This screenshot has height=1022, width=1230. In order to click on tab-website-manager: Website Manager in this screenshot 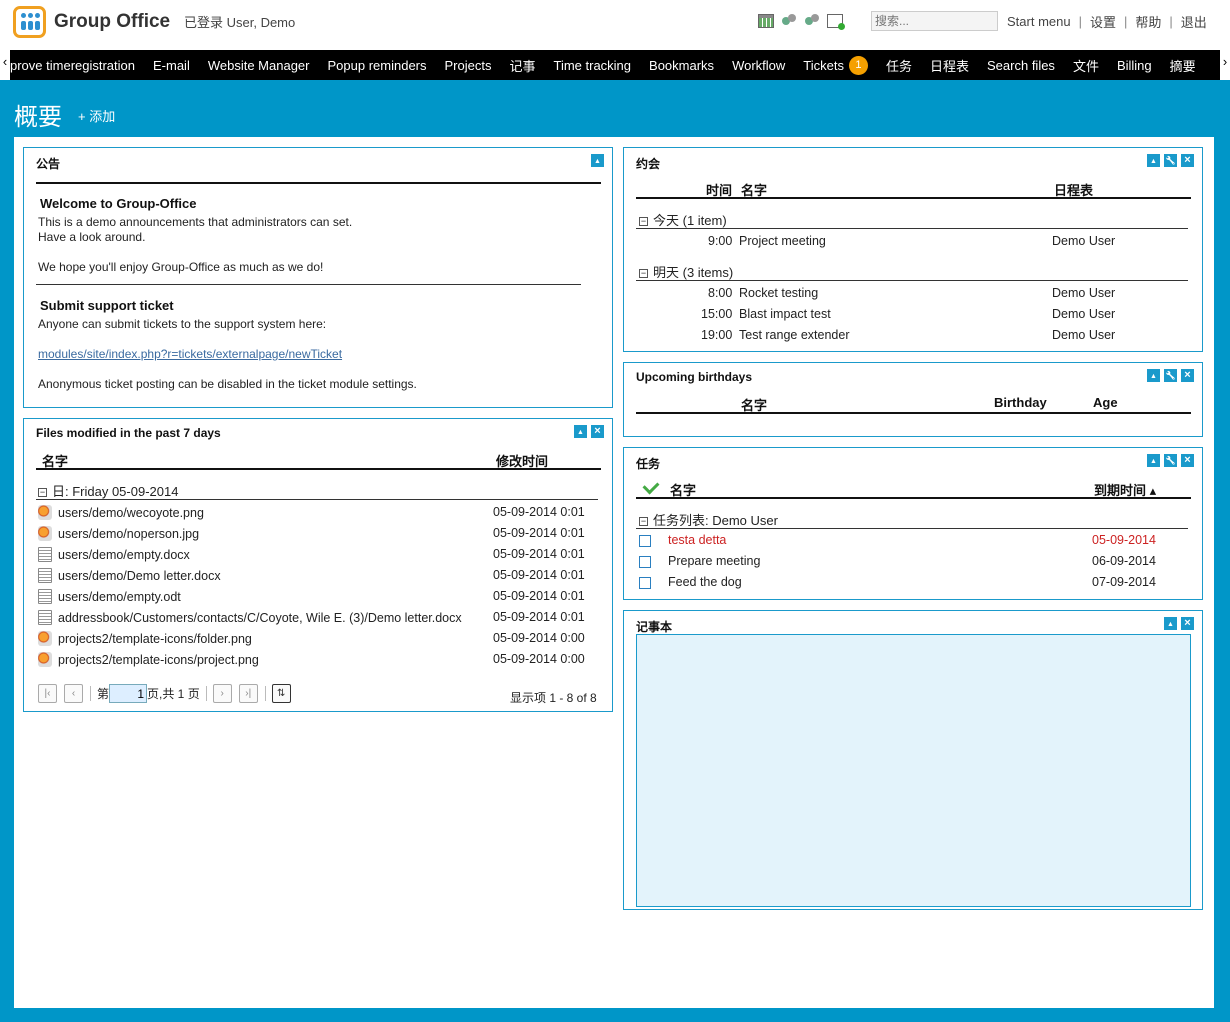, I will do `click(259, 65)`.